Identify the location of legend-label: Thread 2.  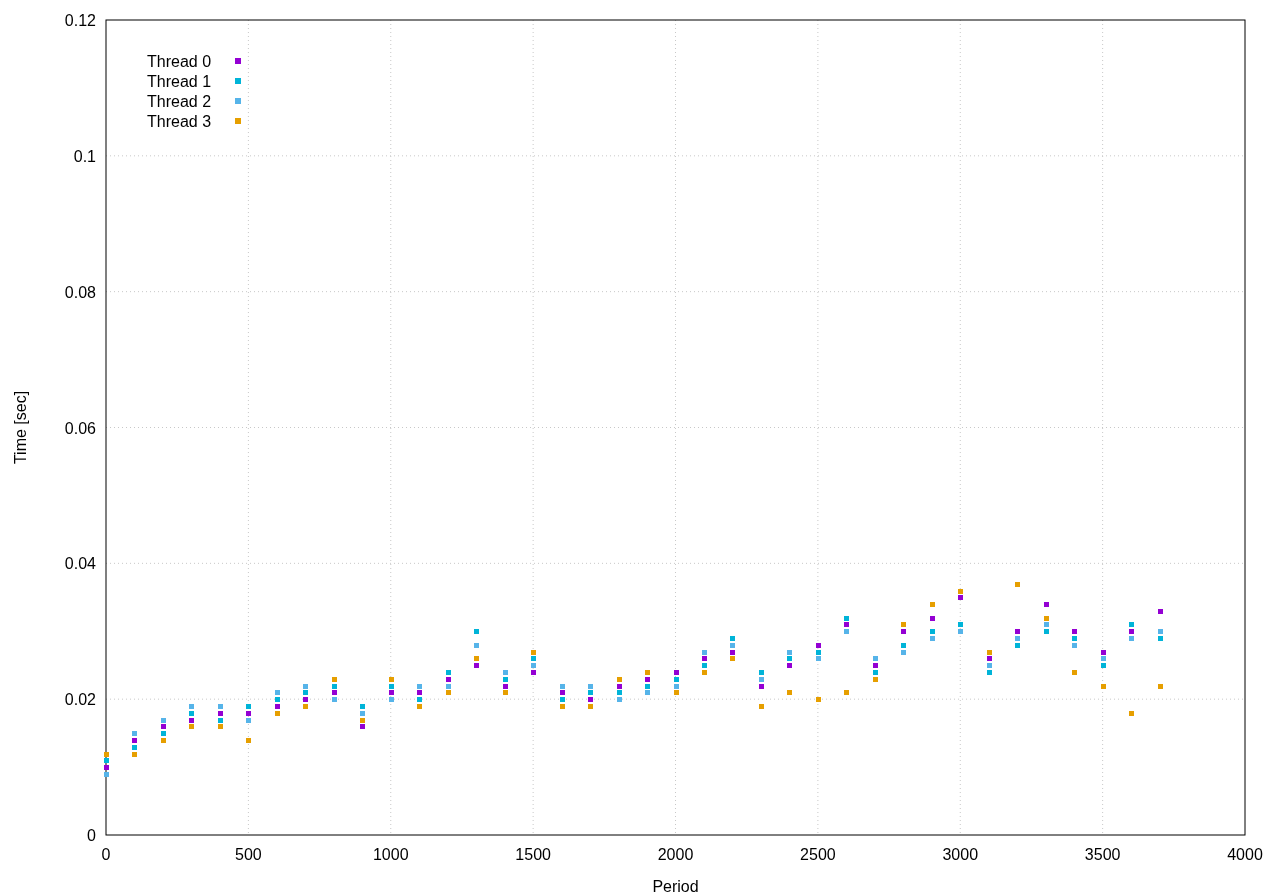
(179, 101).